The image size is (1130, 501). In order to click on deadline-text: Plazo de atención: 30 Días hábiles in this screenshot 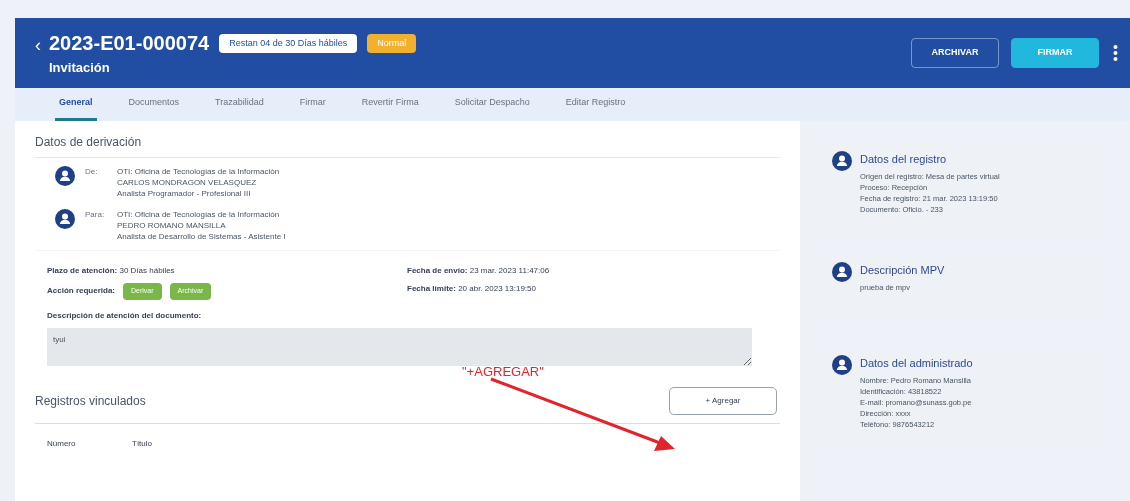, I will do `click(111, 271)`.